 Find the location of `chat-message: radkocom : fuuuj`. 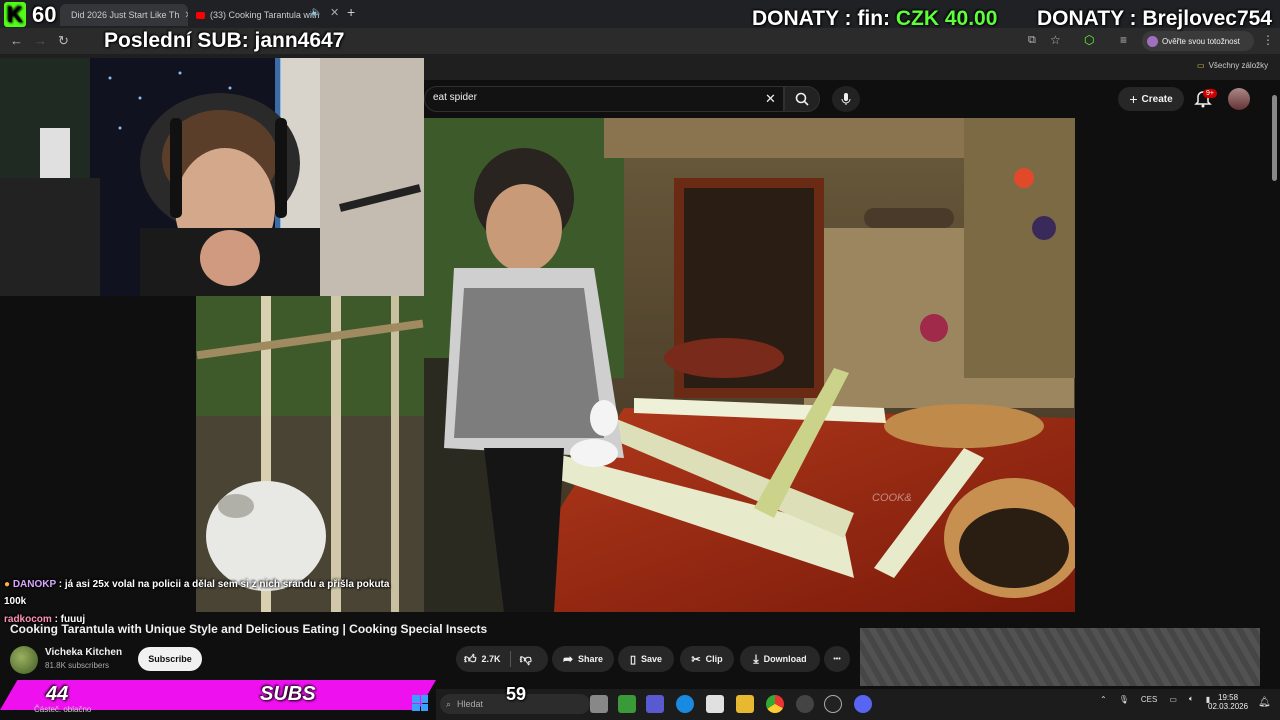

chat-message: radkocom : fuuuj is located at coordinates (44, 619).